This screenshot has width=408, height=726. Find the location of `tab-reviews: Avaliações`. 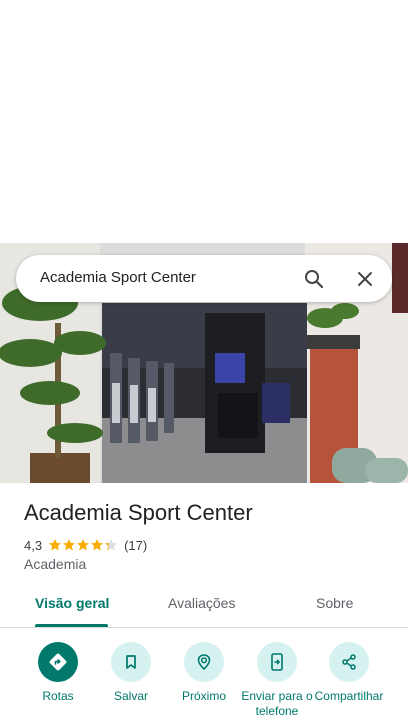

tab-reviews: Avaliações is located at coordinates (201, 603).